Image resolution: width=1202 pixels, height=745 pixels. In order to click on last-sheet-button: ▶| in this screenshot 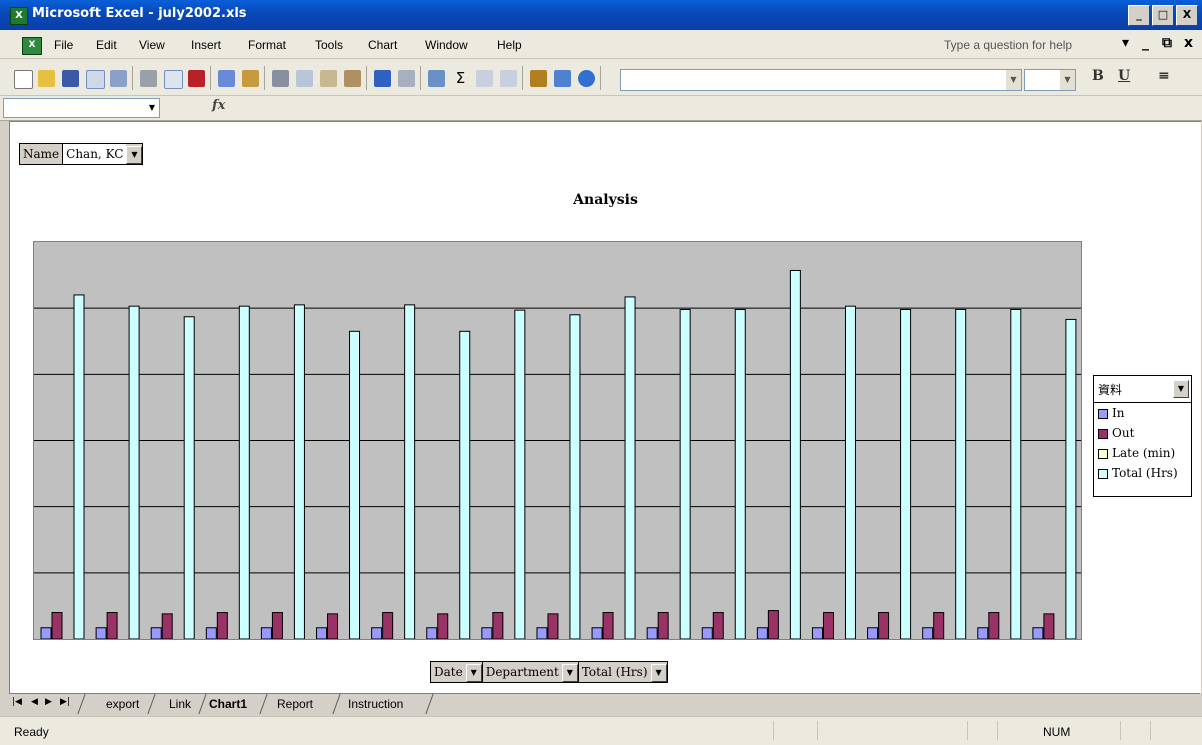, I will do `click(65, 702)`.